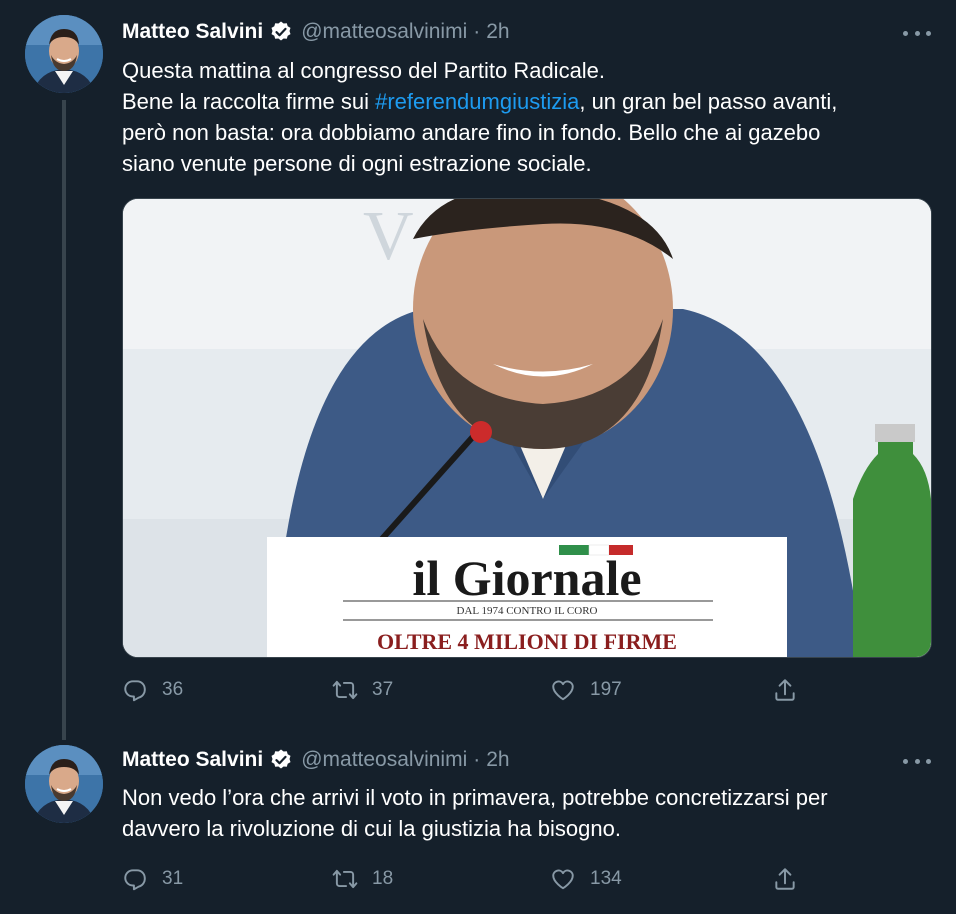 This screenshot has height=914, width=956. I want to click on tweet-actions: 36 37 197, so click(472, 690).